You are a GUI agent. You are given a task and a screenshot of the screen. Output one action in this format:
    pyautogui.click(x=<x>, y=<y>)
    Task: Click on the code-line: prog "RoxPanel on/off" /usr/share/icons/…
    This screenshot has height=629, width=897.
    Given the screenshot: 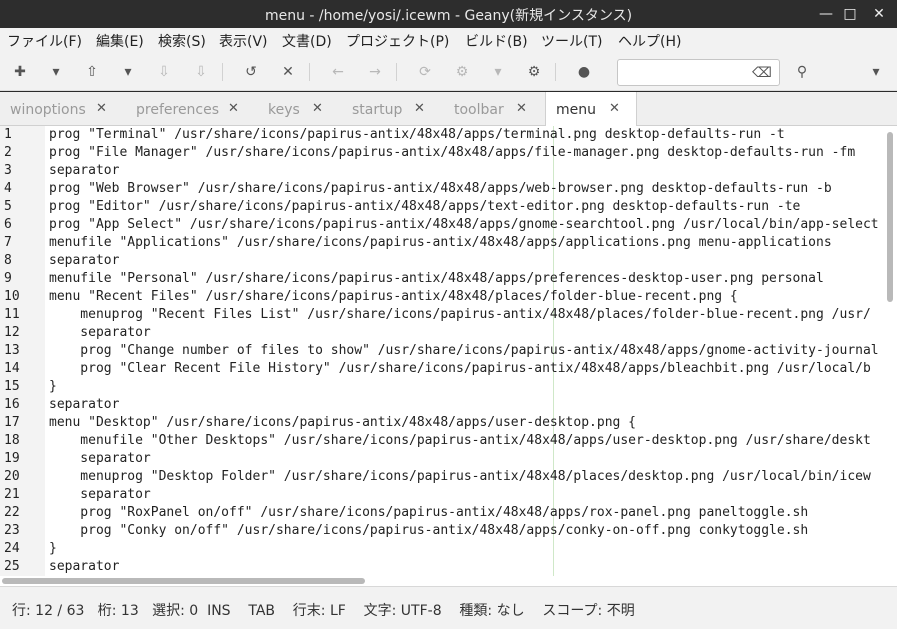 What is the action you would take?
    pyautogui.click(x=467, y=513)
    